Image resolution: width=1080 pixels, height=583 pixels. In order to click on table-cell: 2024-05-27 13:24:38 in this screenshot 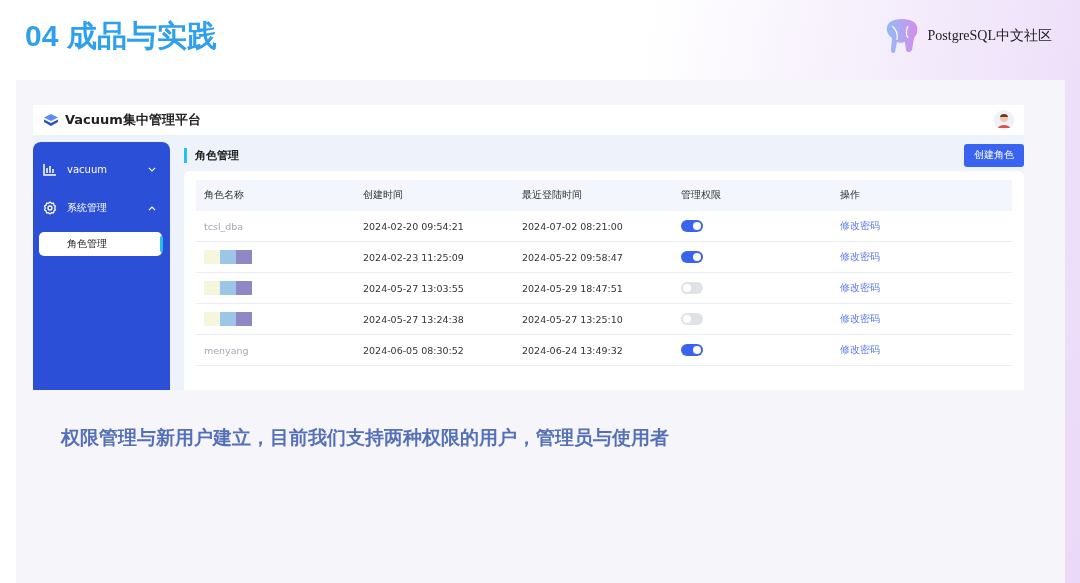, I will do `click(413, 319)`.